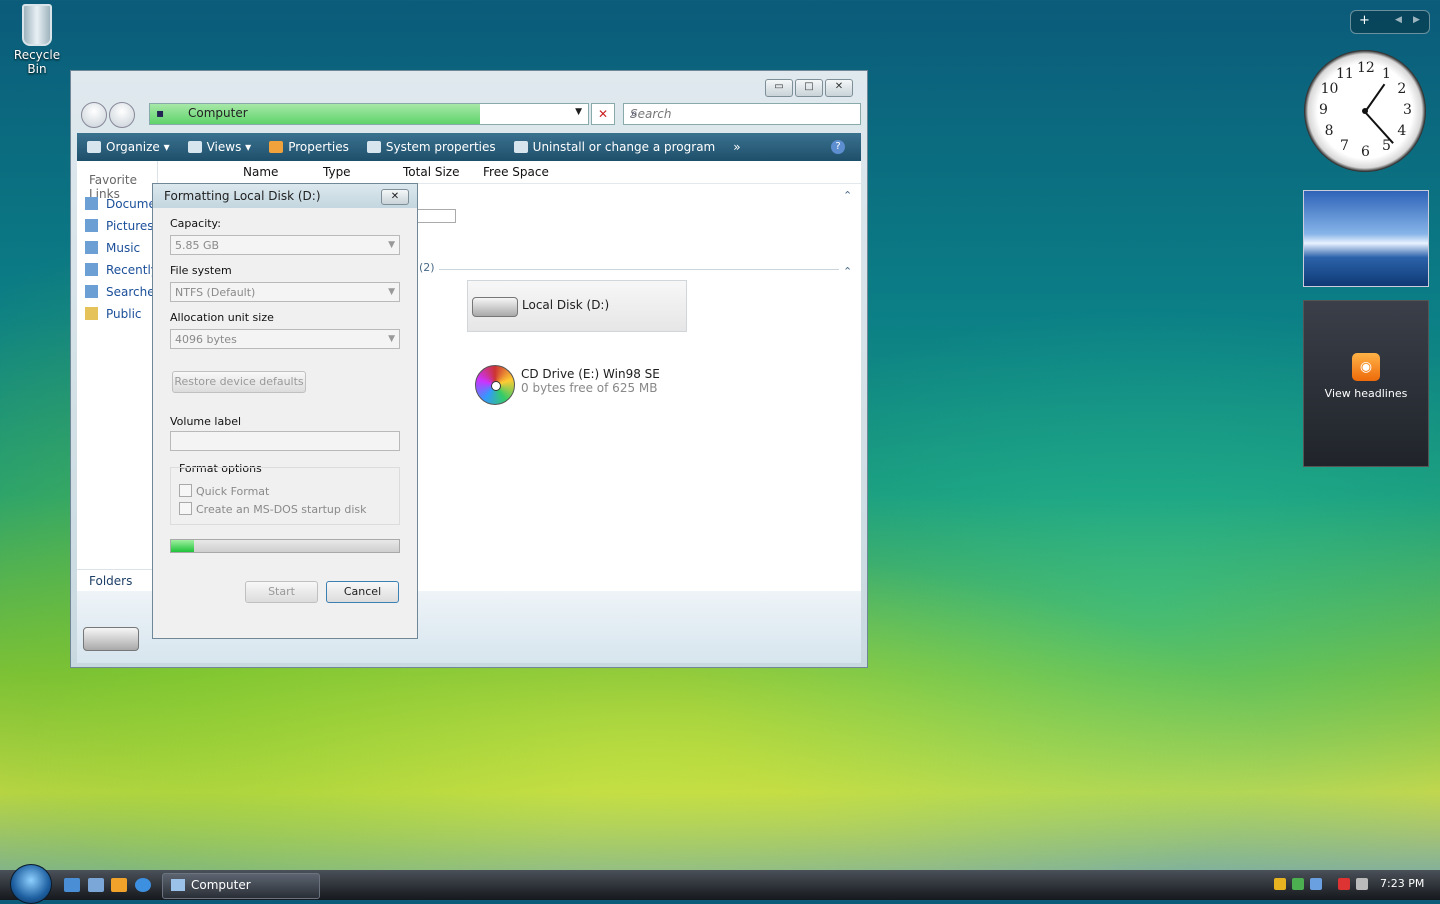  Describe the element at coordinates (337, 172) in the screenshot. I see `column-type: Type` at that location.